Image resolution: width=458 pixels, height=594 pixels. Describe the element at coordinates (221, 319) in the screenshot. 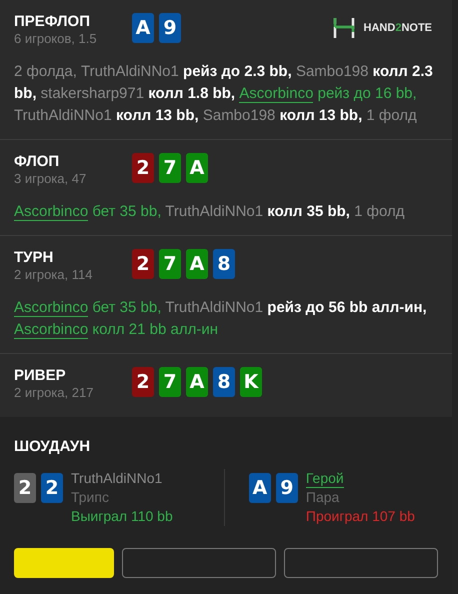

I see `action-log: Ascorbinco бет 35 bb, TruthAldiNNo1 рейз до 56 bb алл-ин, Ascorbinco колл 21 bb алл-ин` at that location.